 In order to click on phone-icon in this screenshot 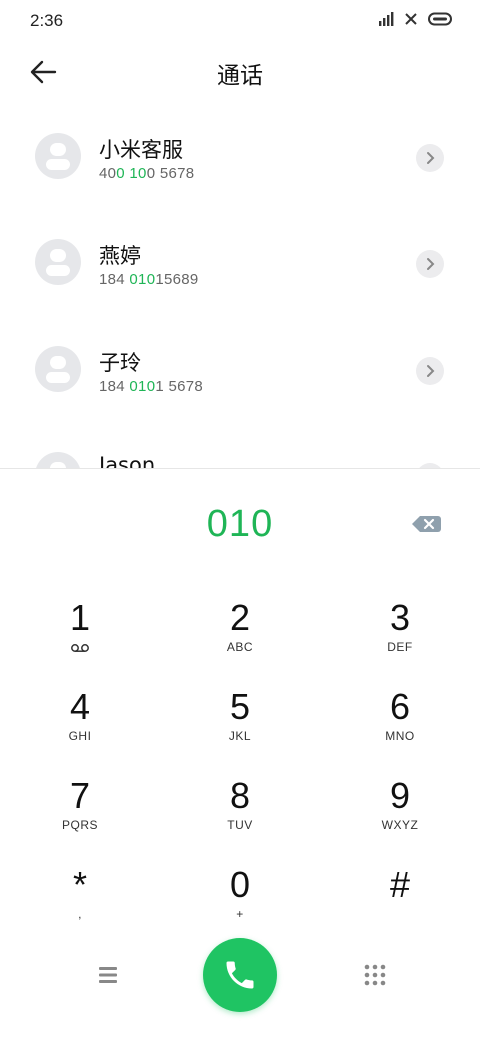, I will do `click(240, 975)`.